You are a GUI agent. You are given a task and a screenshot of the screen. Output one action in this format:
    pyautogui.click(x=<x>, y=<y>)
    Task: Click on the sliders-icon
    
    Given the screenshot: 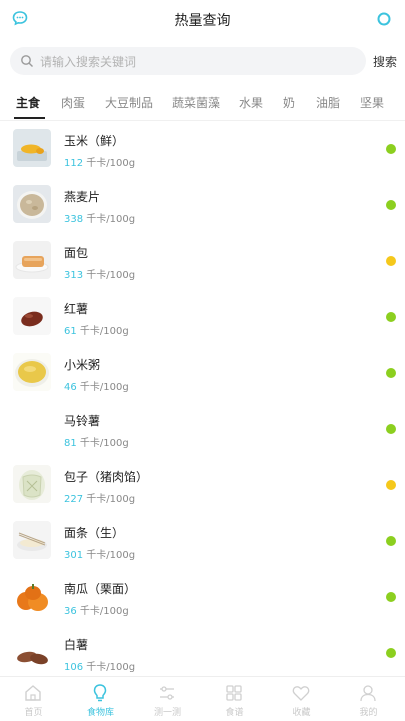 What is the action you would take?
    pyautogui.click(x=167, y=693)
    